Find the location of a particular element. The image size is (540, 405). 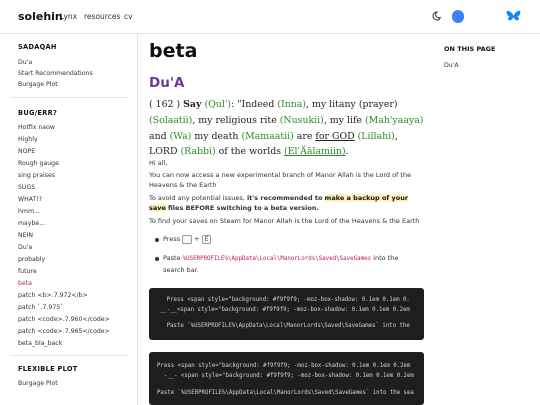

sidebar-section-title: BUG/ERR? is located at coordinates (38, 113).